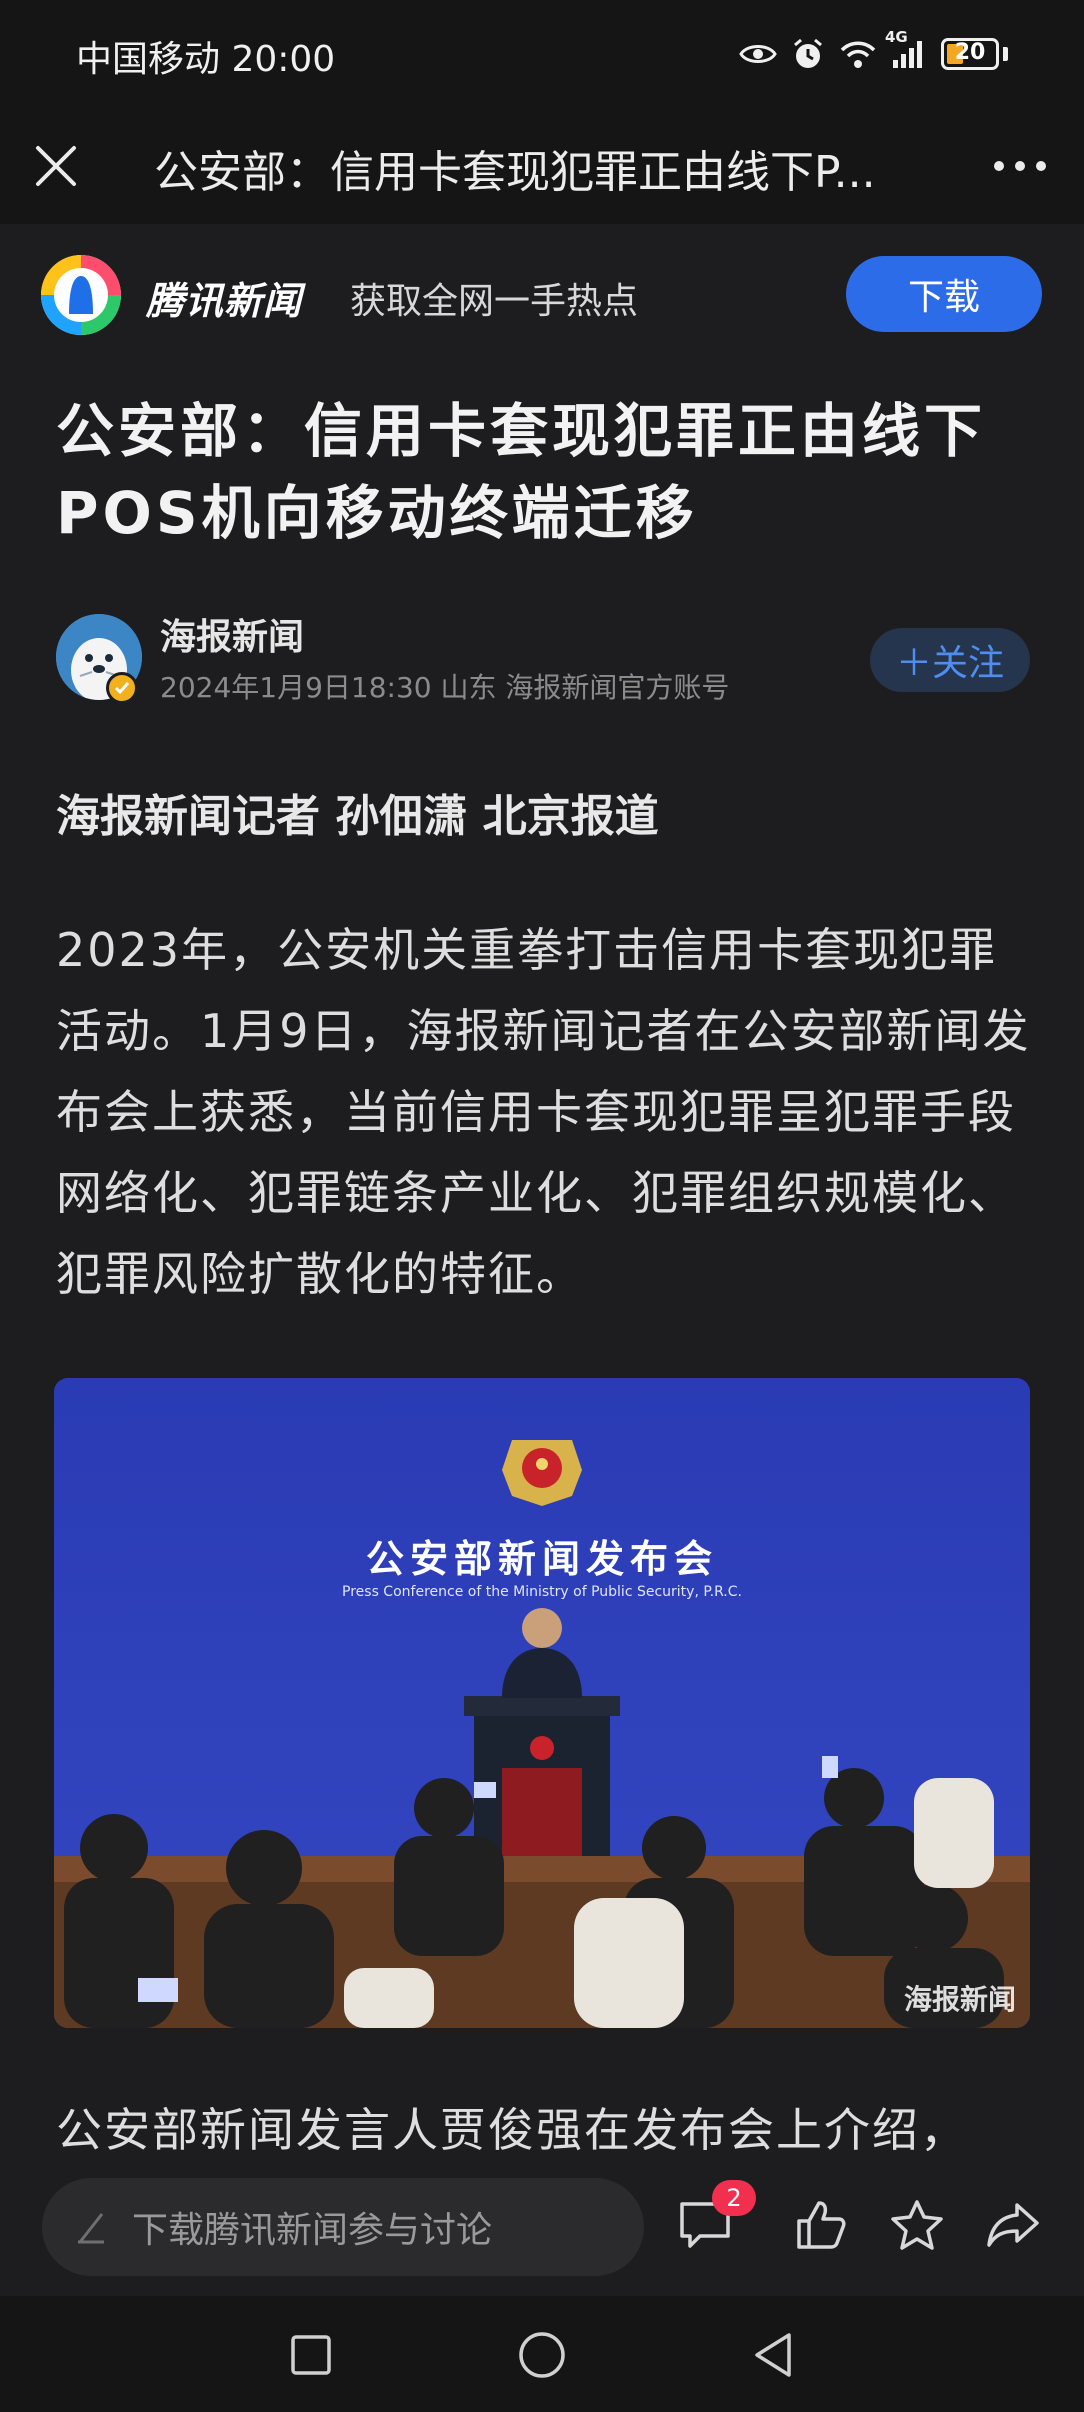 The image size is (1084, 2412). I want to click on battery-icon: 20, so click(970, 54).